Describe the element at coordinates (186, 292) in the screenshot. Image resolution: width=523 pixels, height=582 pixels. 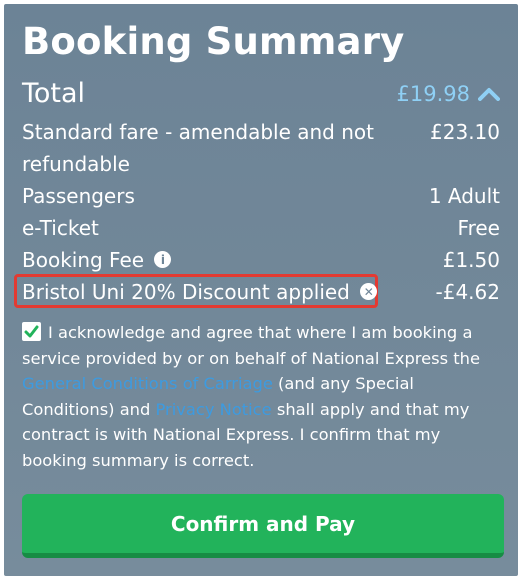
I see `discount-label: Bristol Uni 20% Discount applied` at that location.